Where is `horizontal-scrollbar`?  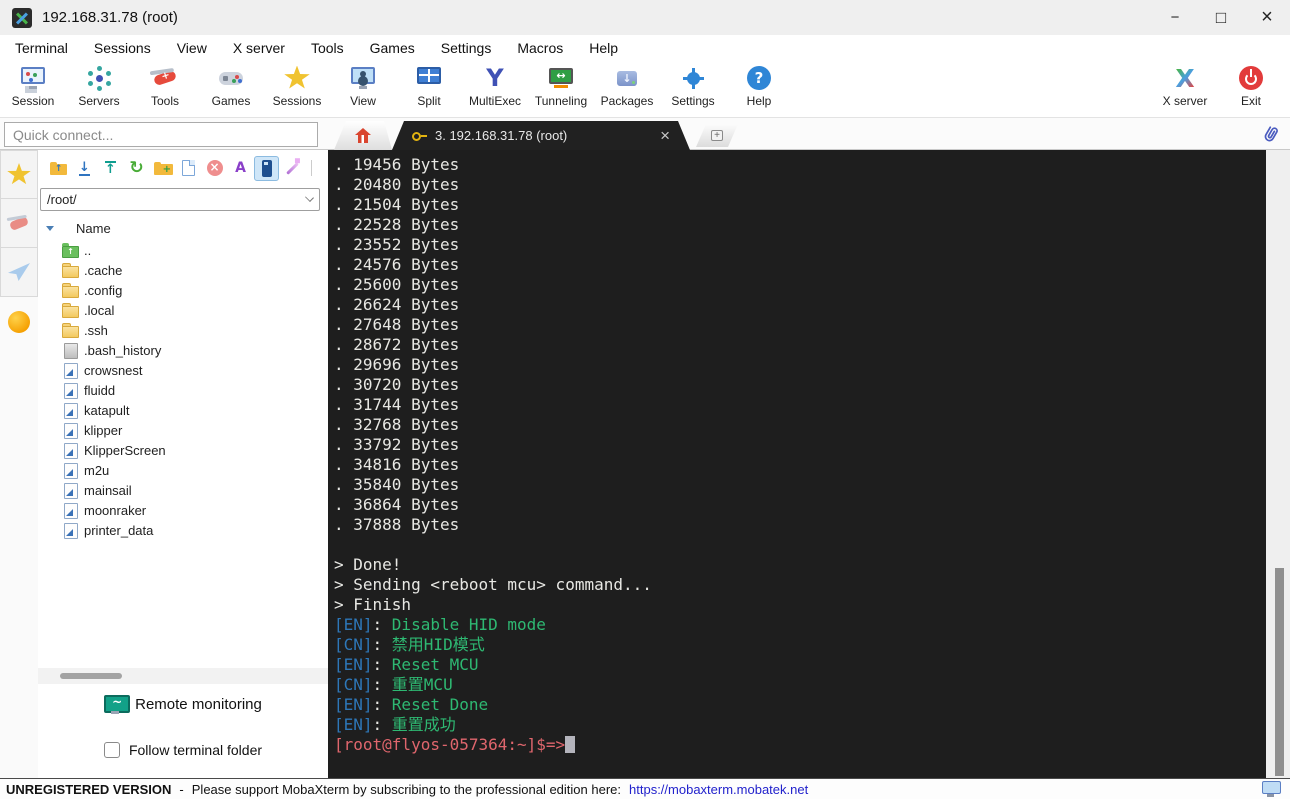 horizontal-scrollbar is located at coordinates (183, 676).